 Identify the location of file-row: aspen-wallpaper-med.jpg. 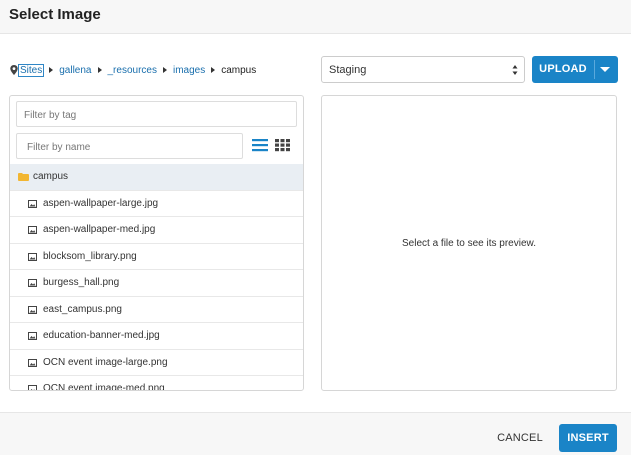
(156, 230).